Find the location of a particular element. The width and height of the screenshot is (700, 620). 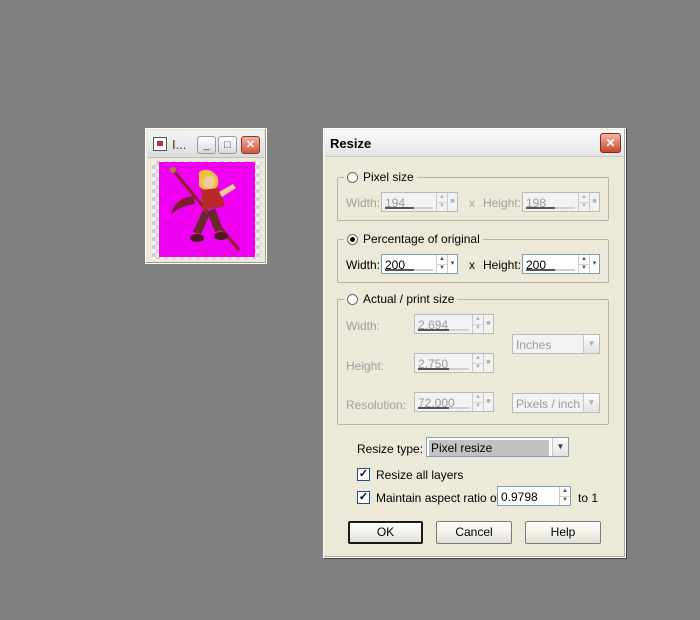

actual-height-label: Height: is located at coordinates (365, 366).